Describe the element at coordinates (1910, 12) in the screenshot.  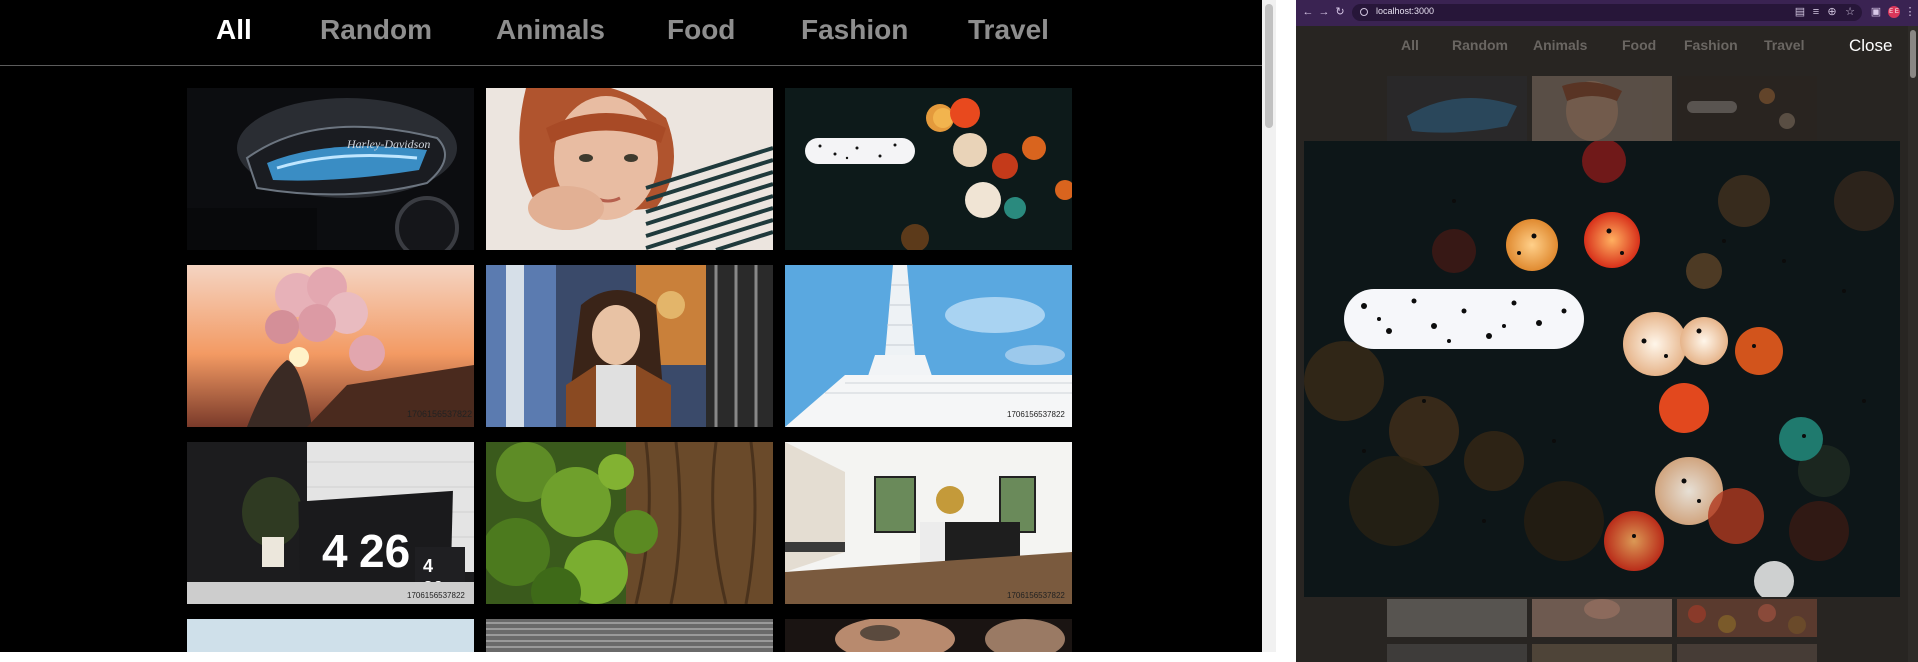
I see `menu-icon: ⋮` at that location.